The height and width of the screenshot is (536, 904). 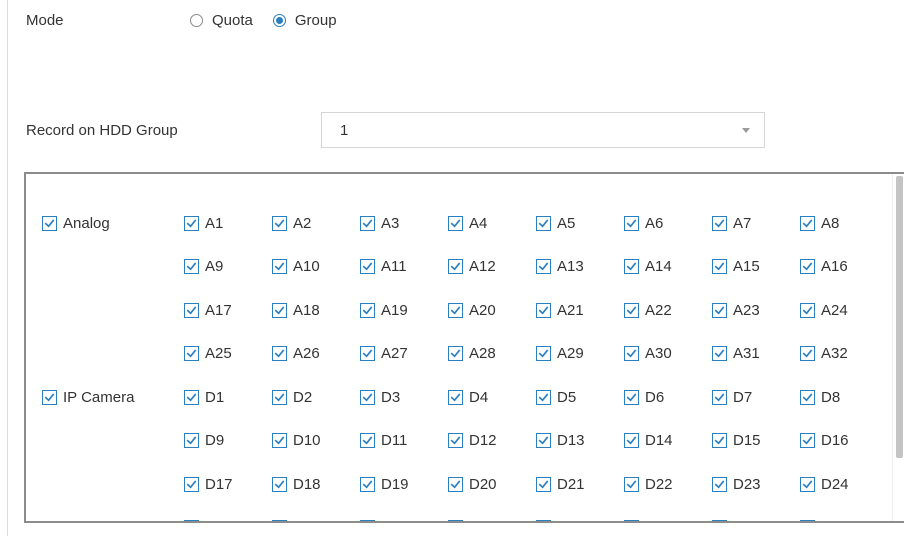 I want to click on group-checkbox-ip-camera: IP Camera, so click(x=88, y=397).